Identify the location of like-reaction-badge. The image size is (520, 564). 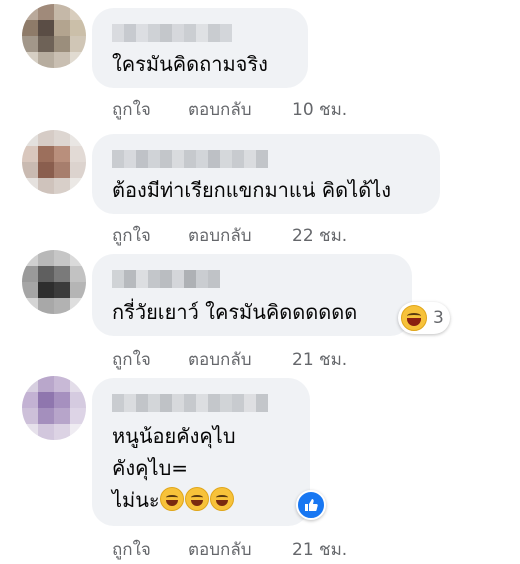
(311, 505).